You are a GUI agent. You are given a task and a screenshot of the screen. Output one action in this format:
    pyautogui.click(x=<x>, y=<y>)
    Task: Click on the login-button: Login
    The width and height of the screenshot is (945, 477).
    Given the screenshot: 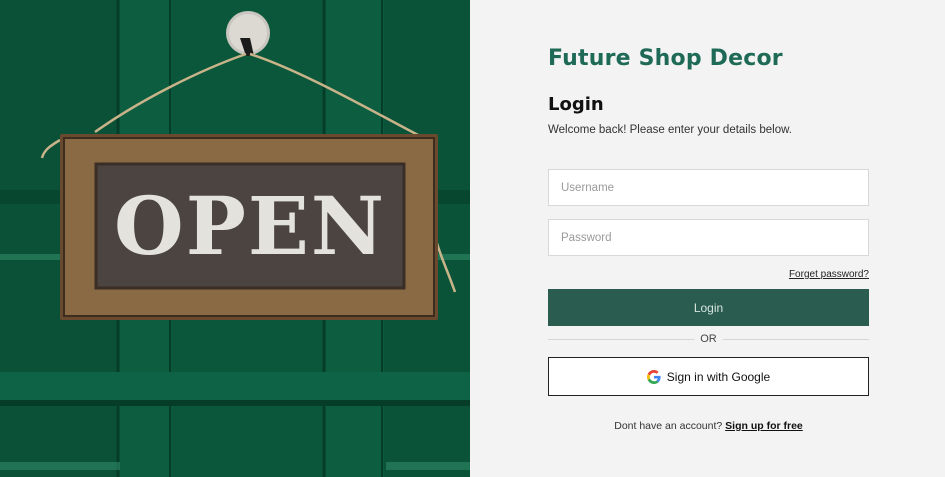 What is the action you would take?
    pyautogui.click(x=708, y=307)
    